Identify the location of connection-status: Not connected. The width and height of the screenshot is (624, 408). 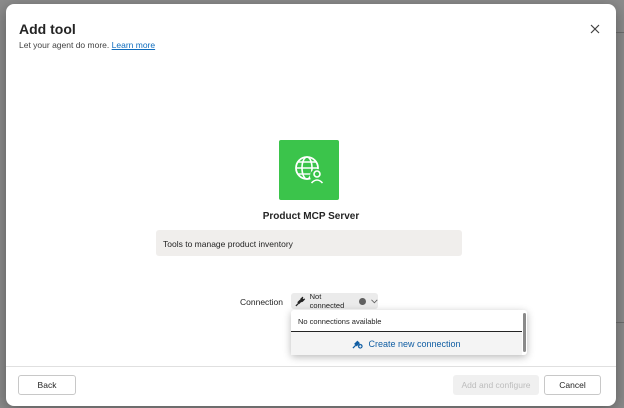
(327, 301).